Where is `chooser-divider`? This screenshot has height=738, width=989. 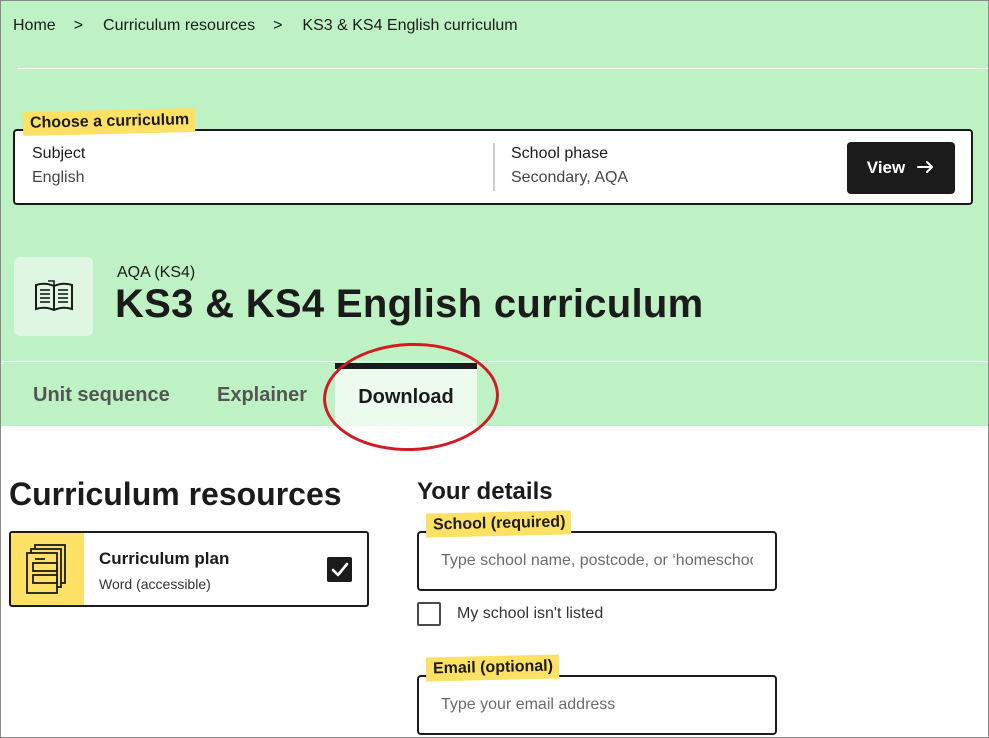 chooser-divider is located at coordinates (494, 167).